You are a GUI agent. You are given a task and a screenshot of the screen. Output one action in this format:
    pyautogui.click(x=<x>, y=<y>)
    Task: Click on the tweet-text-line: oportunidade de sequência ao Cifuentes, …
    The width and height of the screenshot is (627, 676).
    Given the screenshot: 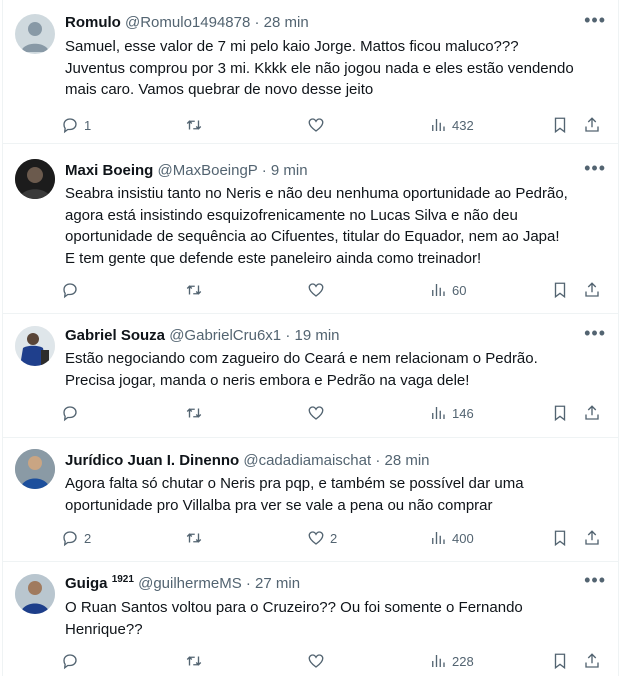 What is the action you would take?
    pyautogui.click(x=312, y=236)
    